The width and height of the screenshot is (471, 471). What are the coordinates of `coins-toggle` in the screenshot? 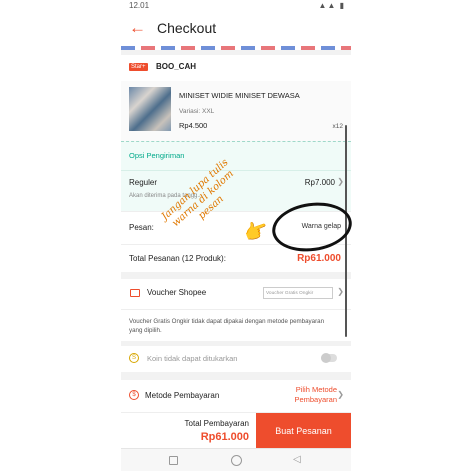 It's located at (329, 358).